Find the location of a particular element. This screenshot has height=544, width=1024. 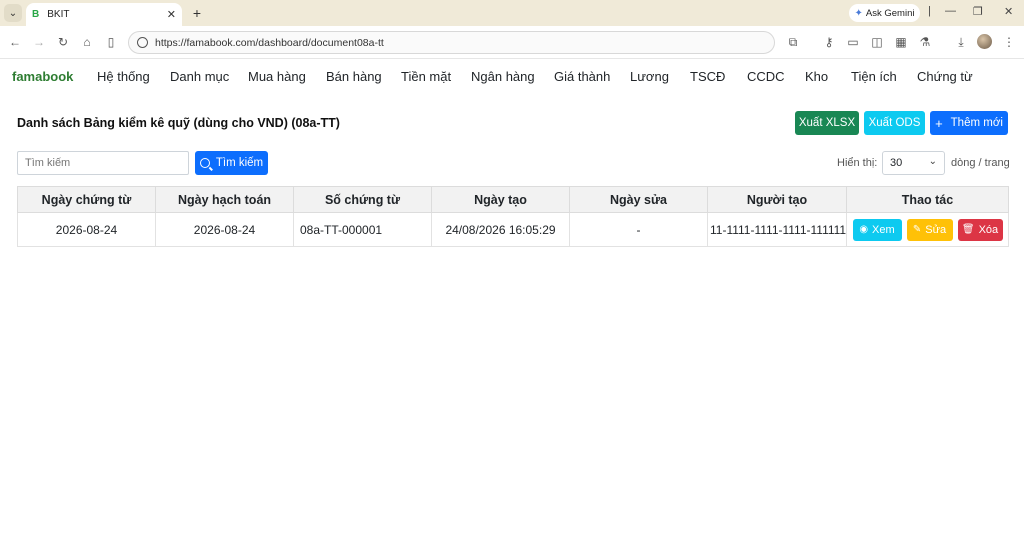

brand-logo: famabook is located at coordinates (42, 76).